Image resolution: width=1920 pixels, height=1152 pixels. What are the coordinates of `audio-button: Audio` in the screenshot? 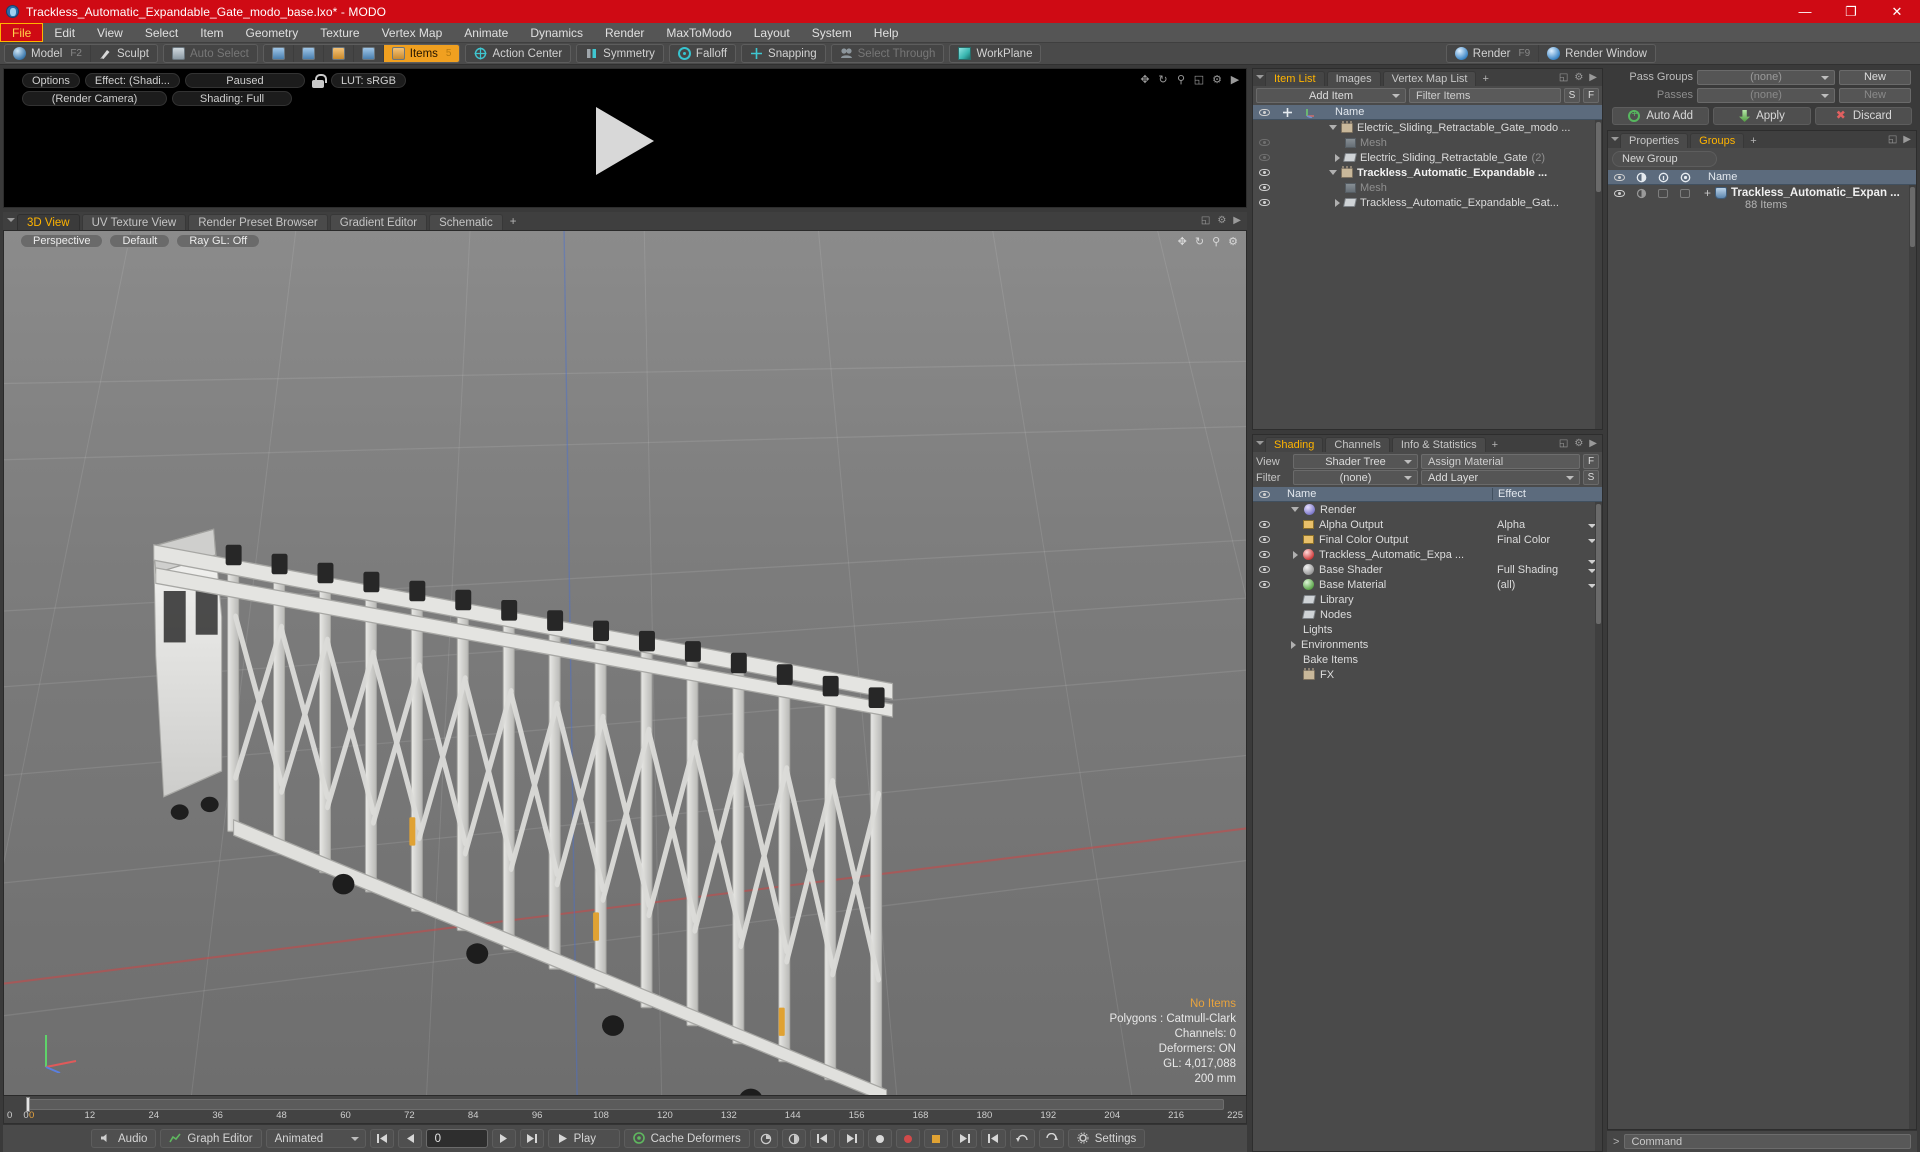 It's located at (124, 1138).